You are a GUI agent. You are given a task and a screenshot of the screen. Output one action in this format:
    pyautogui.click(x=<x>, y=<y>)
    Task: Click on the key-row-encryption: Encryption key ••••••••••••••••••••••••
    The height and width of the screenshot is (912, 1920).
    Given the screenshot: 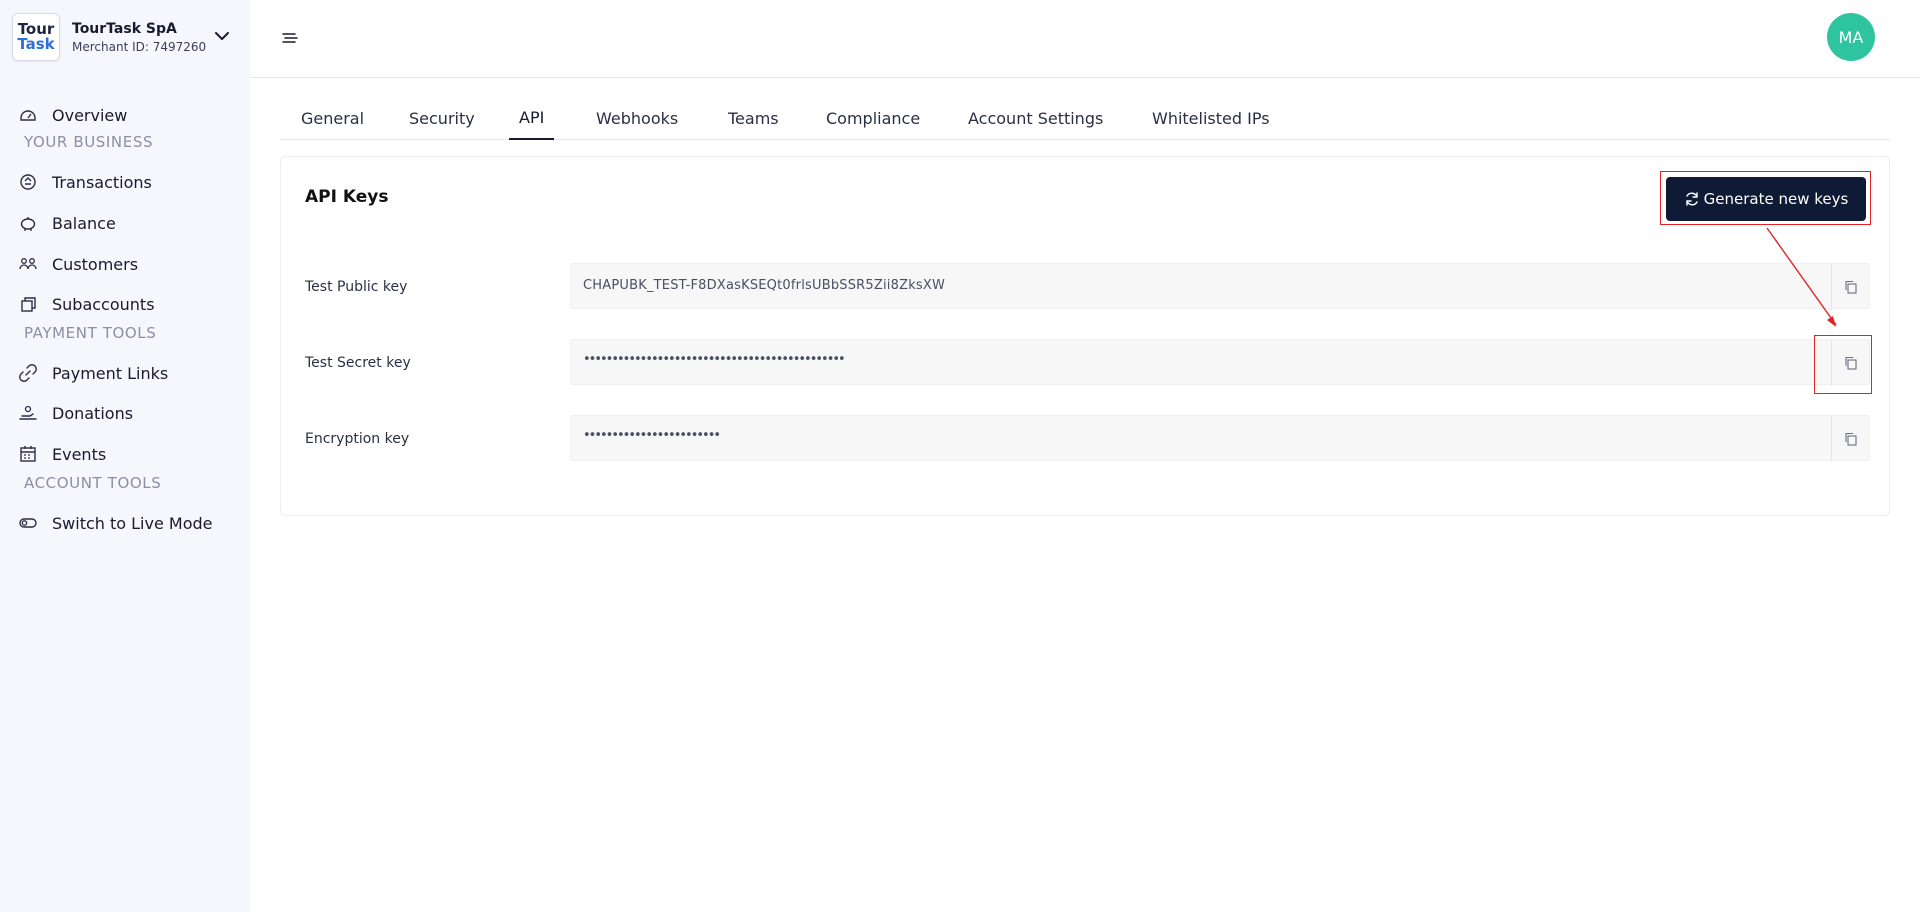 What is the action you would take?
    pyautogui.click(x=1087, y=438)
    